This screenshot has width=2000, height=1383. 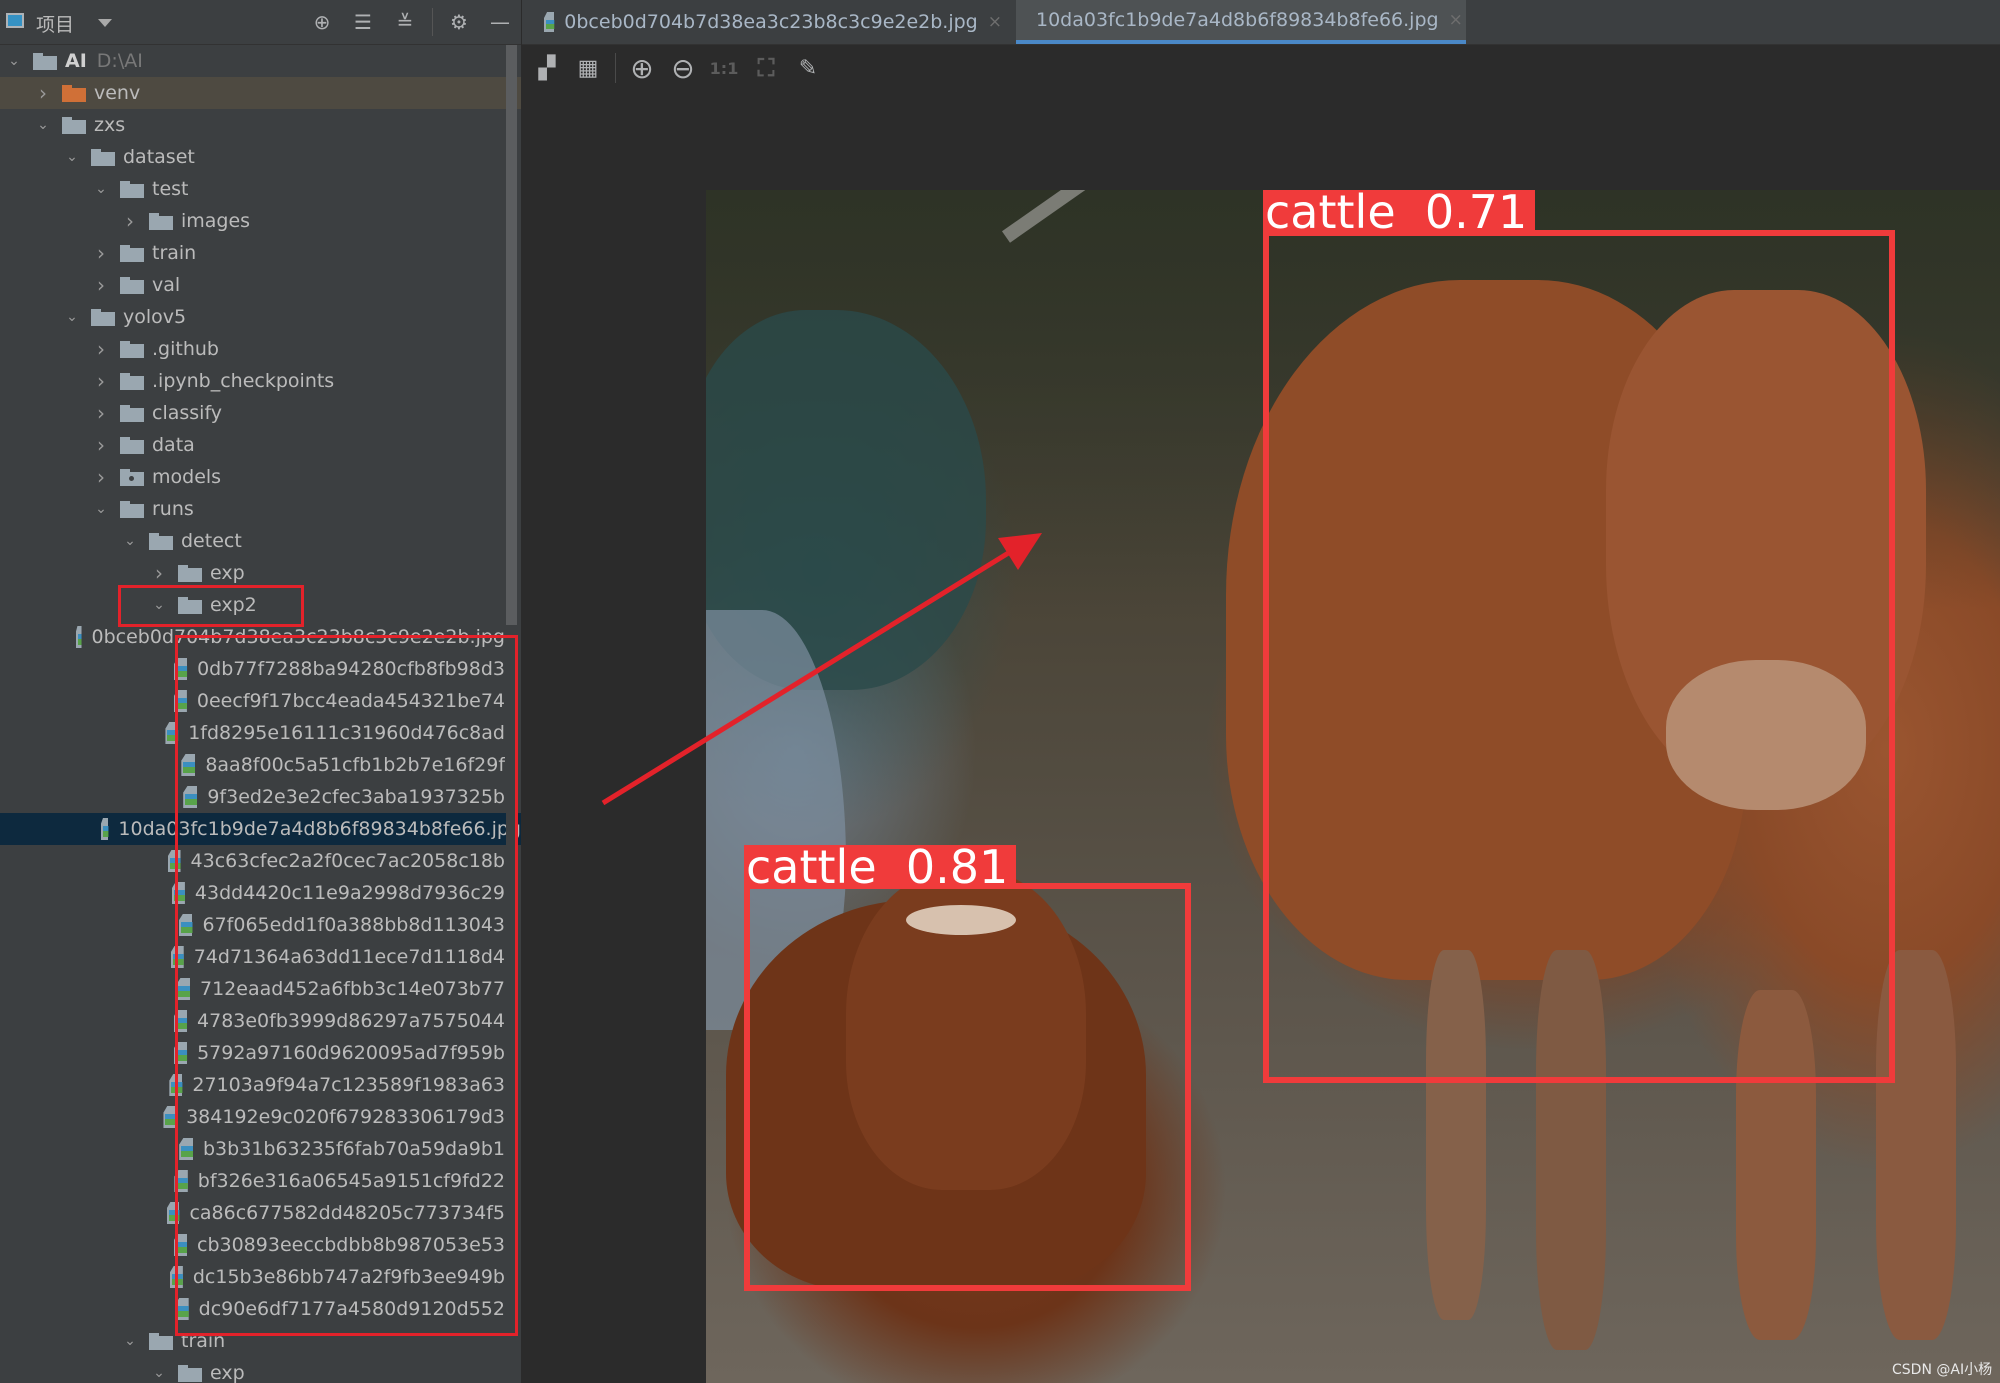 What do you see at coordinates (459, 22) in the screenshot?
I see `gear-icon: ⚙` at bounding box center [459, 22].